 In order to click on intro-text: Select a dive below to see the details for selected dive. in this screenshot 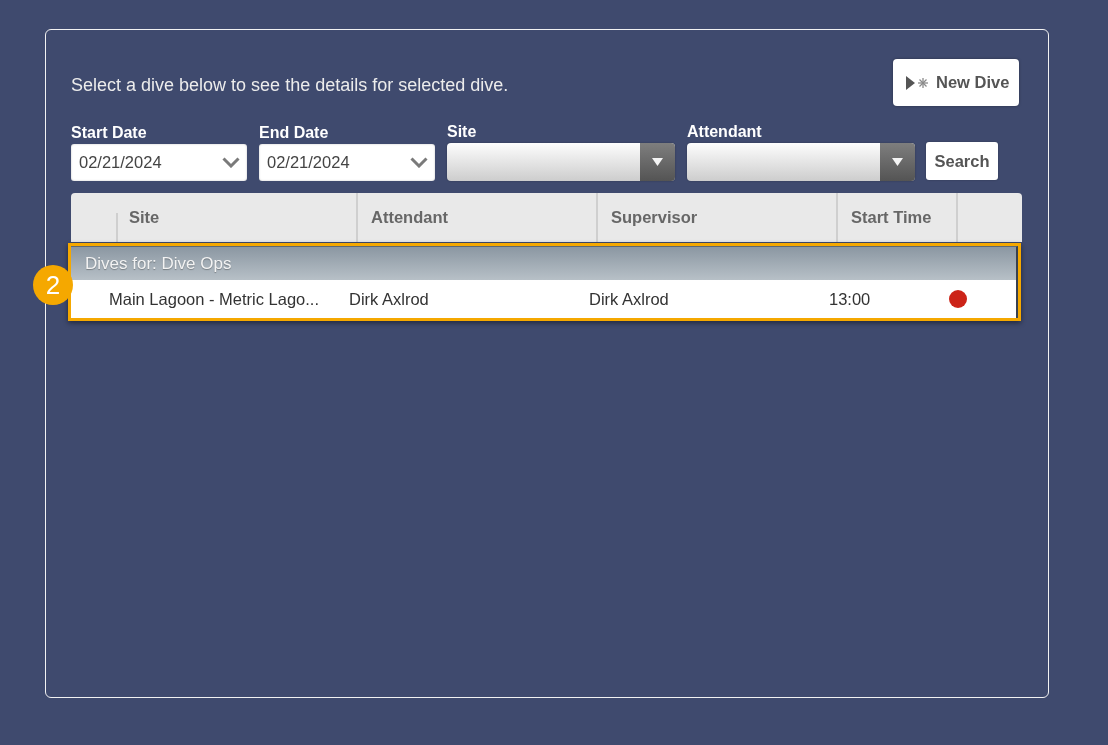, I will do `click(290, 85)`.